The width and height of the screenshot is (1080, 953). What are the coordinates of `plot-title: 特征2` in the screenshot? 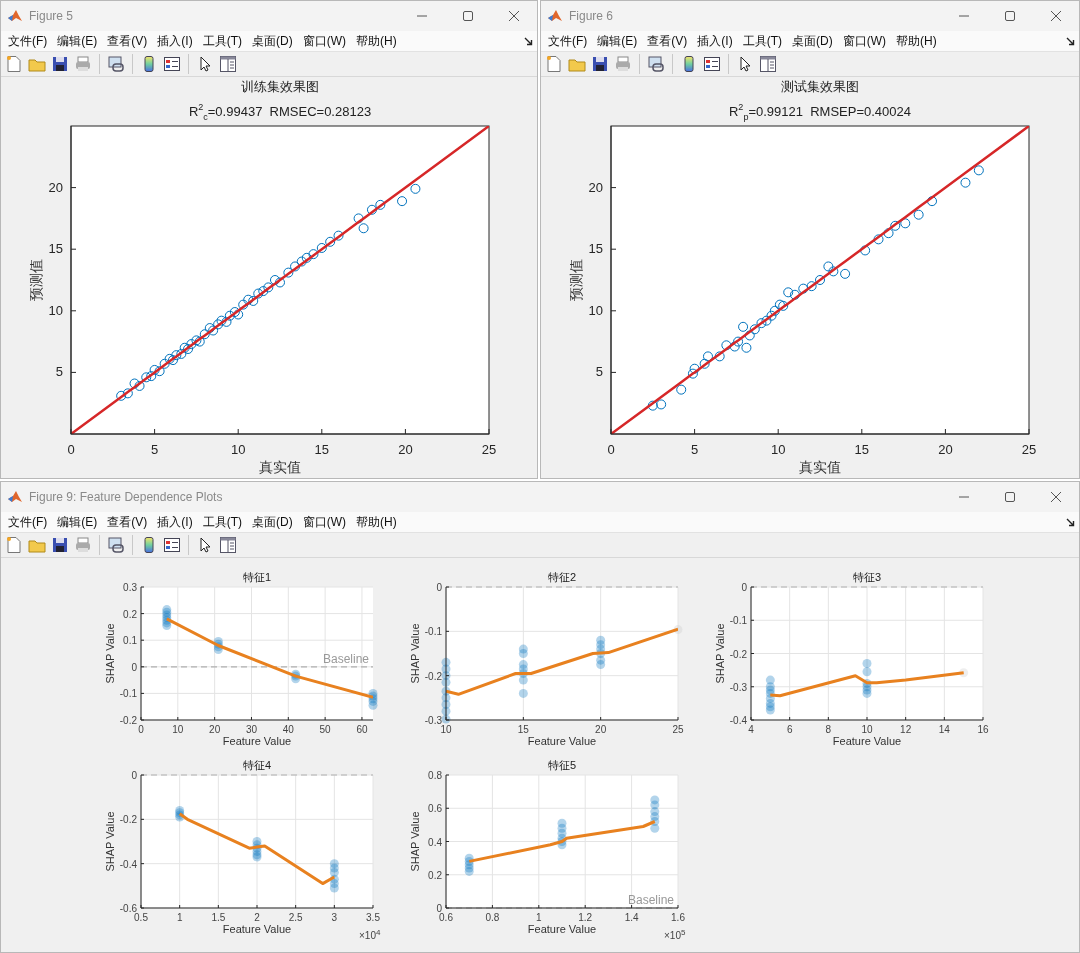 It's located at (562, 577).